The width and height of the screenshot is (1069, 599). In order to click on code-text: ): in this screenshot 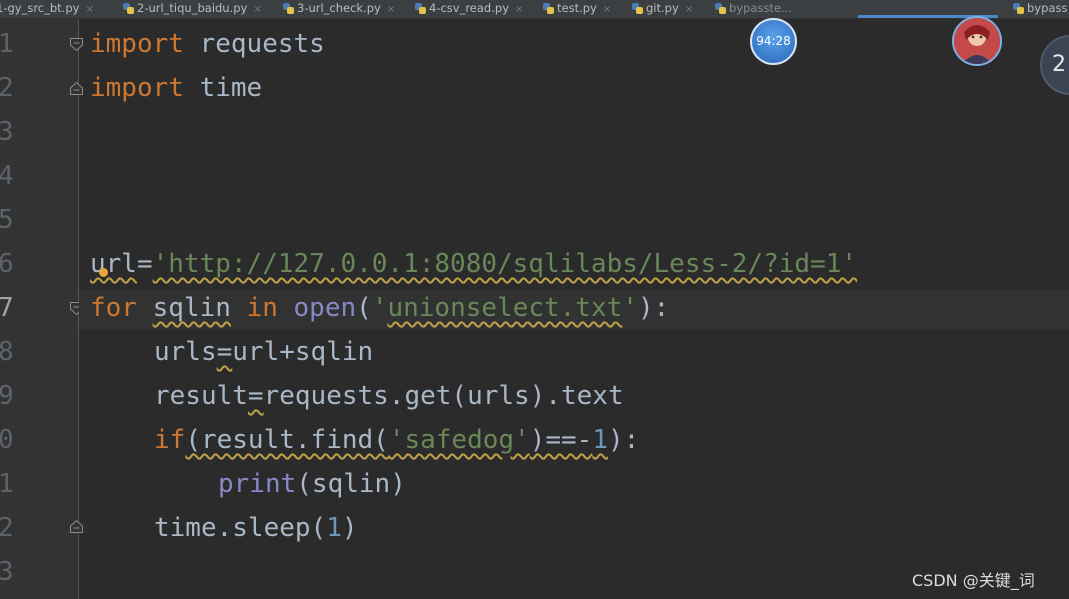, I will do `click(623, 440)`.